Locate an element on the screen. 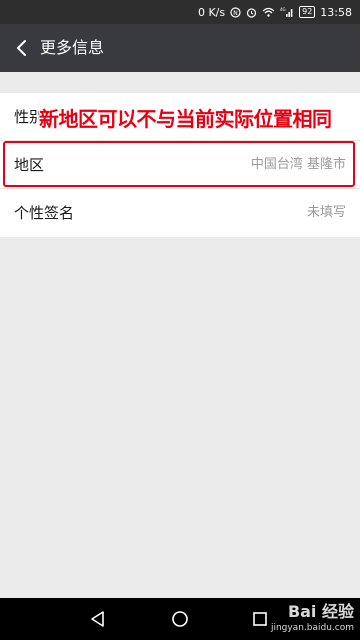 Image resolution: width=360 pixels, height=640 pixels. chevron-left-icon is located at coordinates (22, 48).